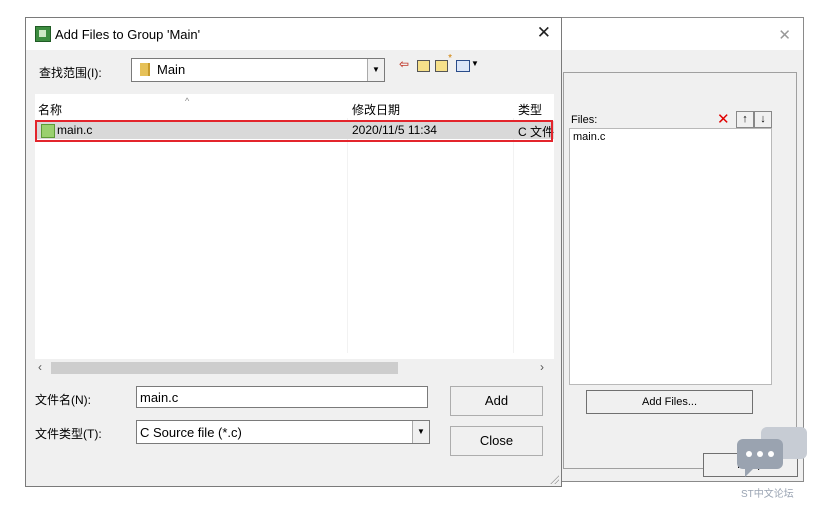 This screenshot has width=817, height=507. What do you see at coordinates (423, 66) in the screenshot?
I see `up-folder-icon` at bounding box center [423, 66].